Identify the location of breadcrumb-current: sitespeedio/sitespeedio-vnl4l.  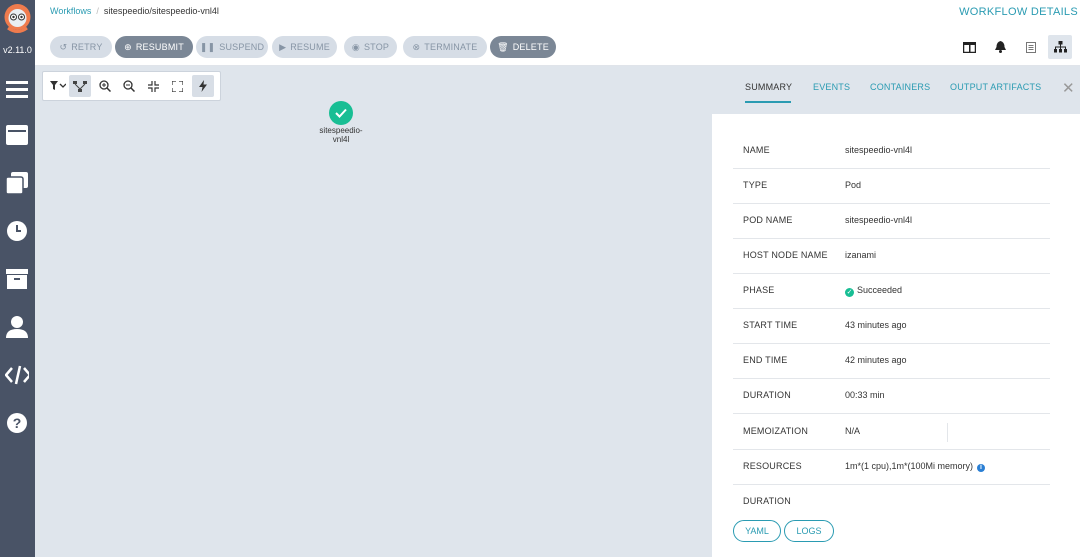
(161, 11).